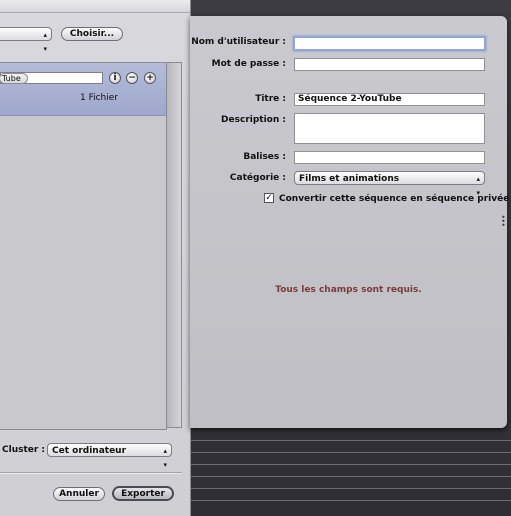  Describe the element at coordinates (99, 98) in the screenshot. I see `file-count: 1 Fichier` at that location.